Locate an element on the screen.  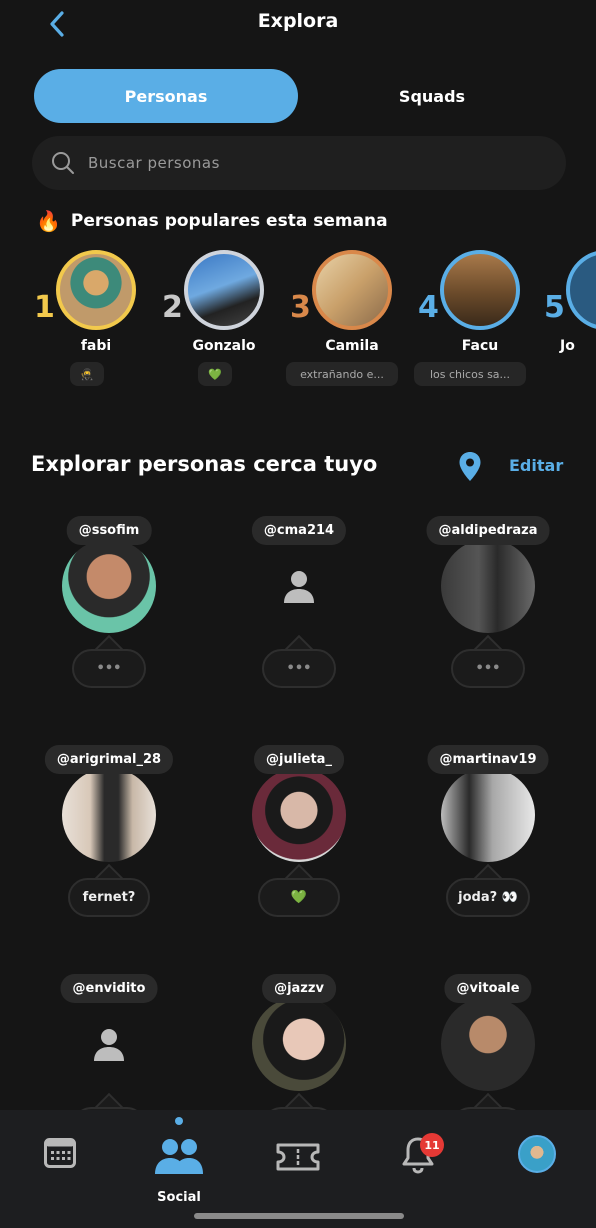
nearby-person-card: @aldipedraza ••• is located at coordinates (488, 618).